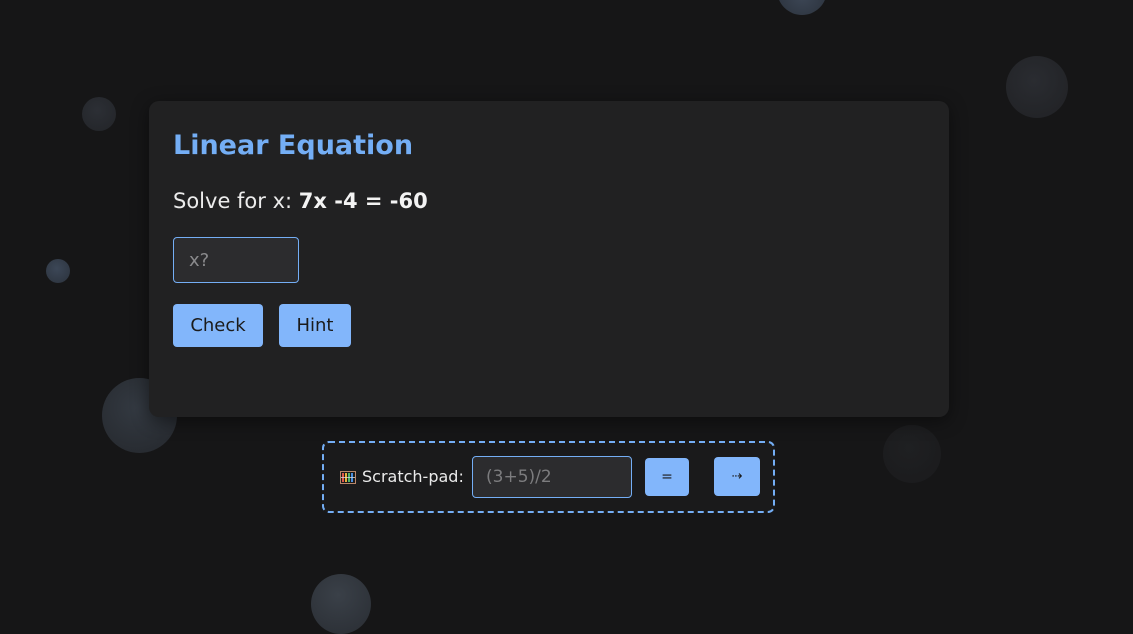  I want to click on equation-text: 7x -4 = -60, so click(363, 201).